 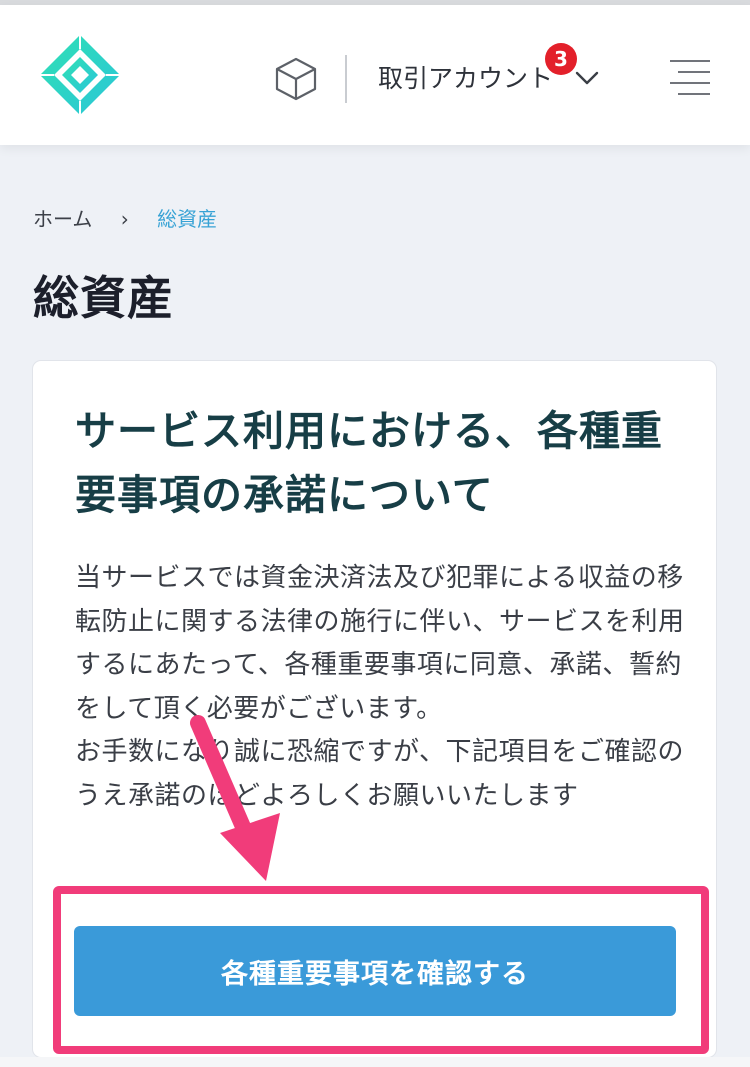 What do you see at coordinates (103, 298) in the screenshot?
I see `page-title: 総資産` at bounding box center [103, 298].